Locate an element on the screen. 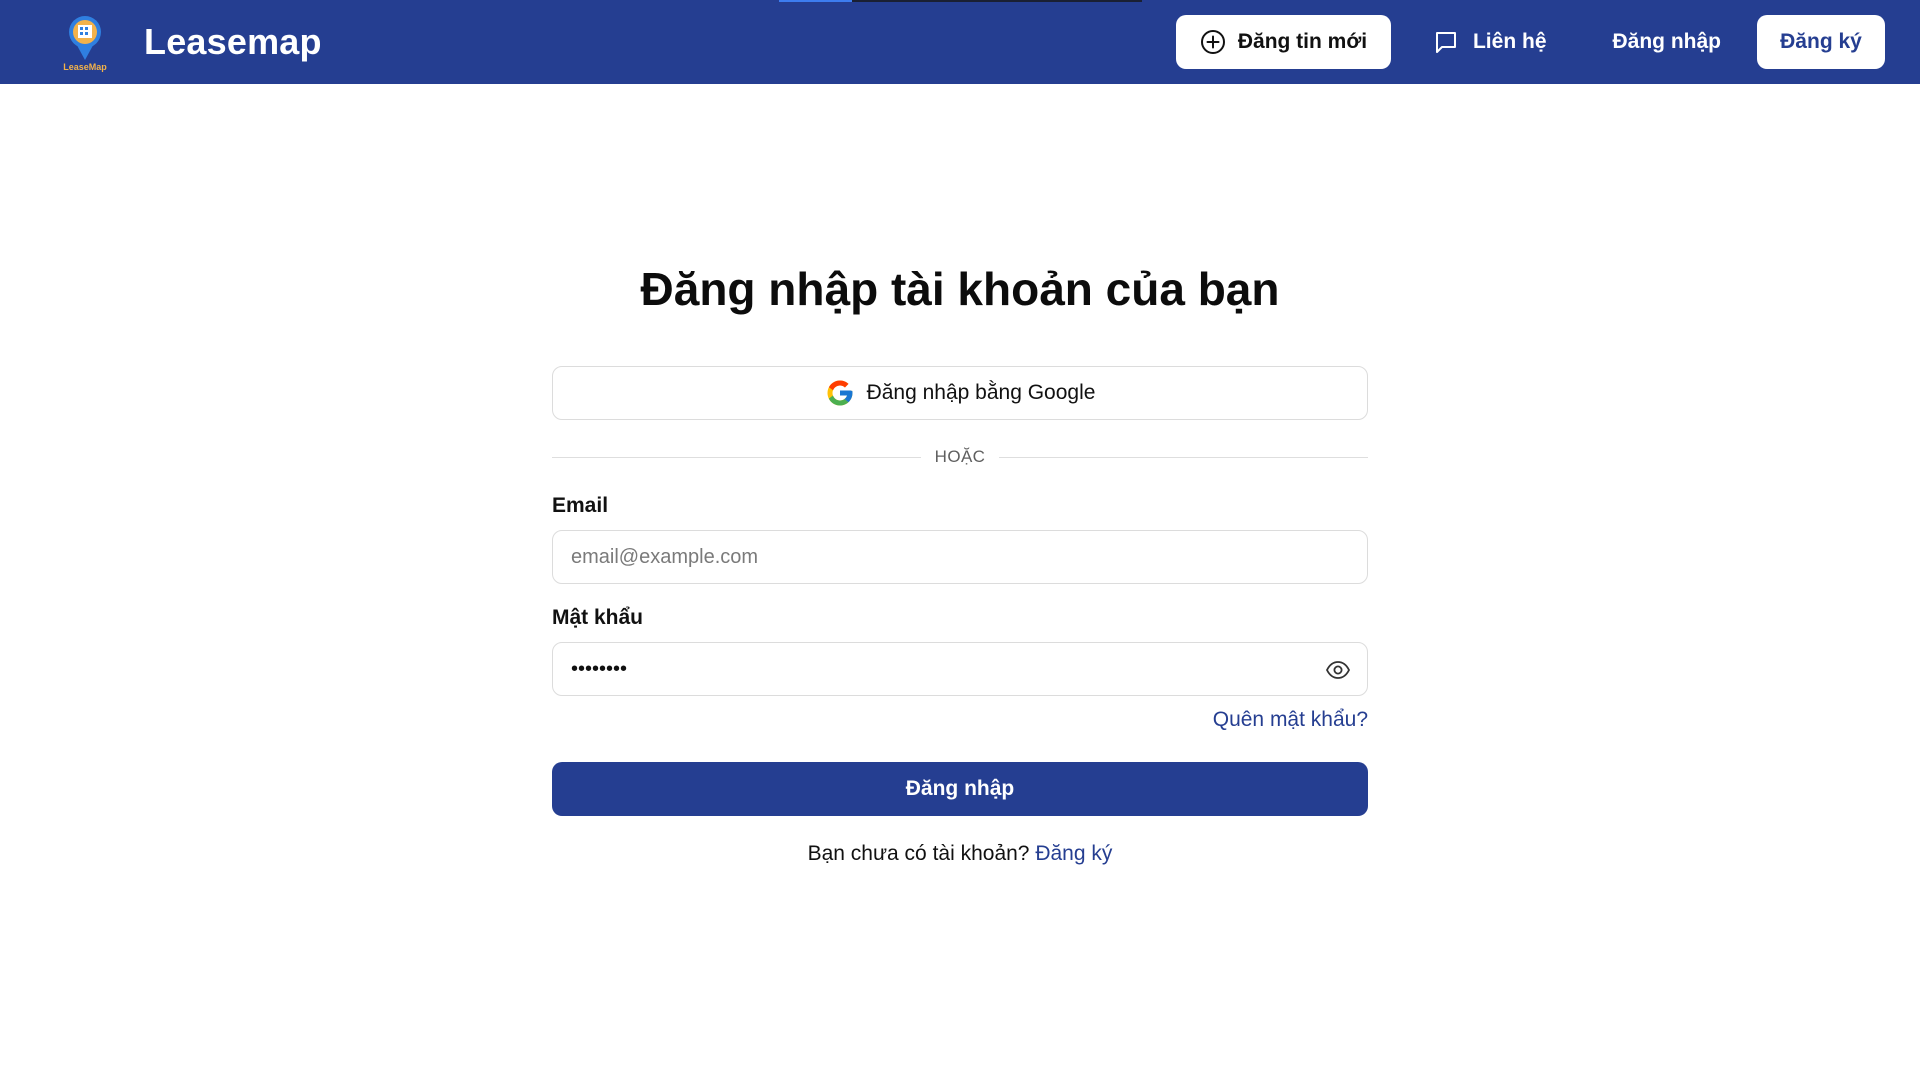 Image resolution: width=1920 pixels, height=1080 pixels. brand-home-link: LeaseMap Leasemap is located at coordinates (191, 42).